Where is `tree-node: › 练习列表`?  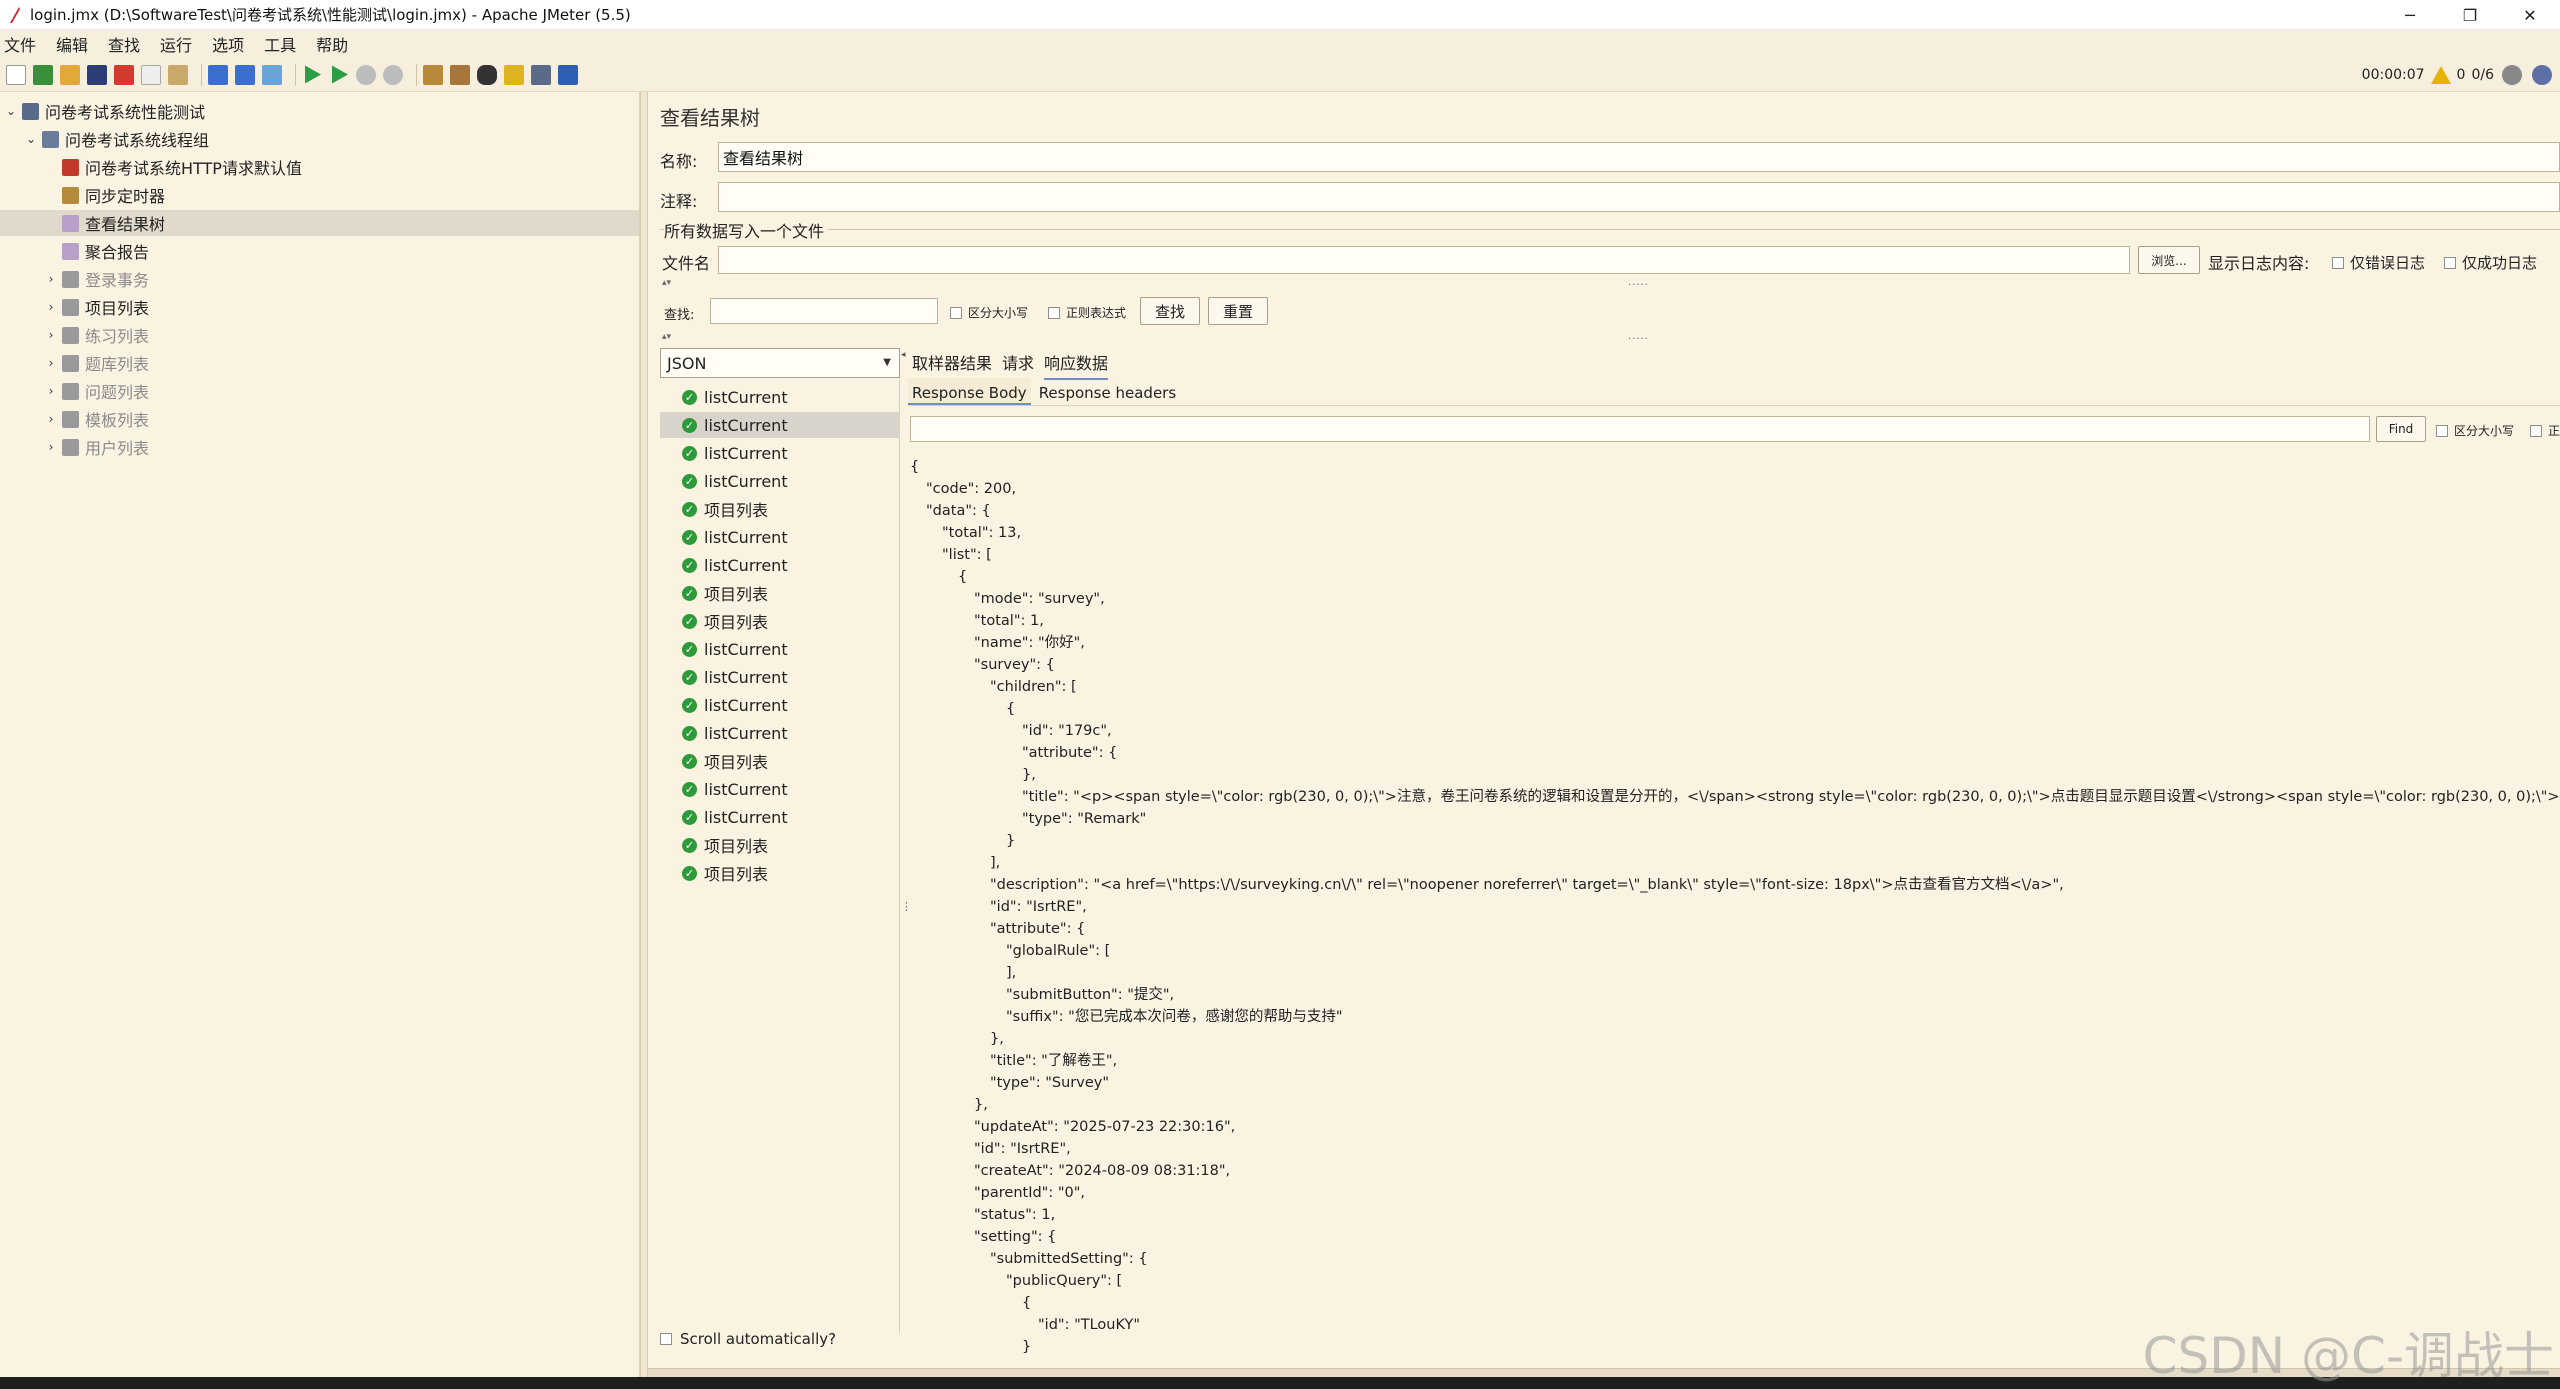 tree-node: › 练习列表 is located at coordinates (319, 335).